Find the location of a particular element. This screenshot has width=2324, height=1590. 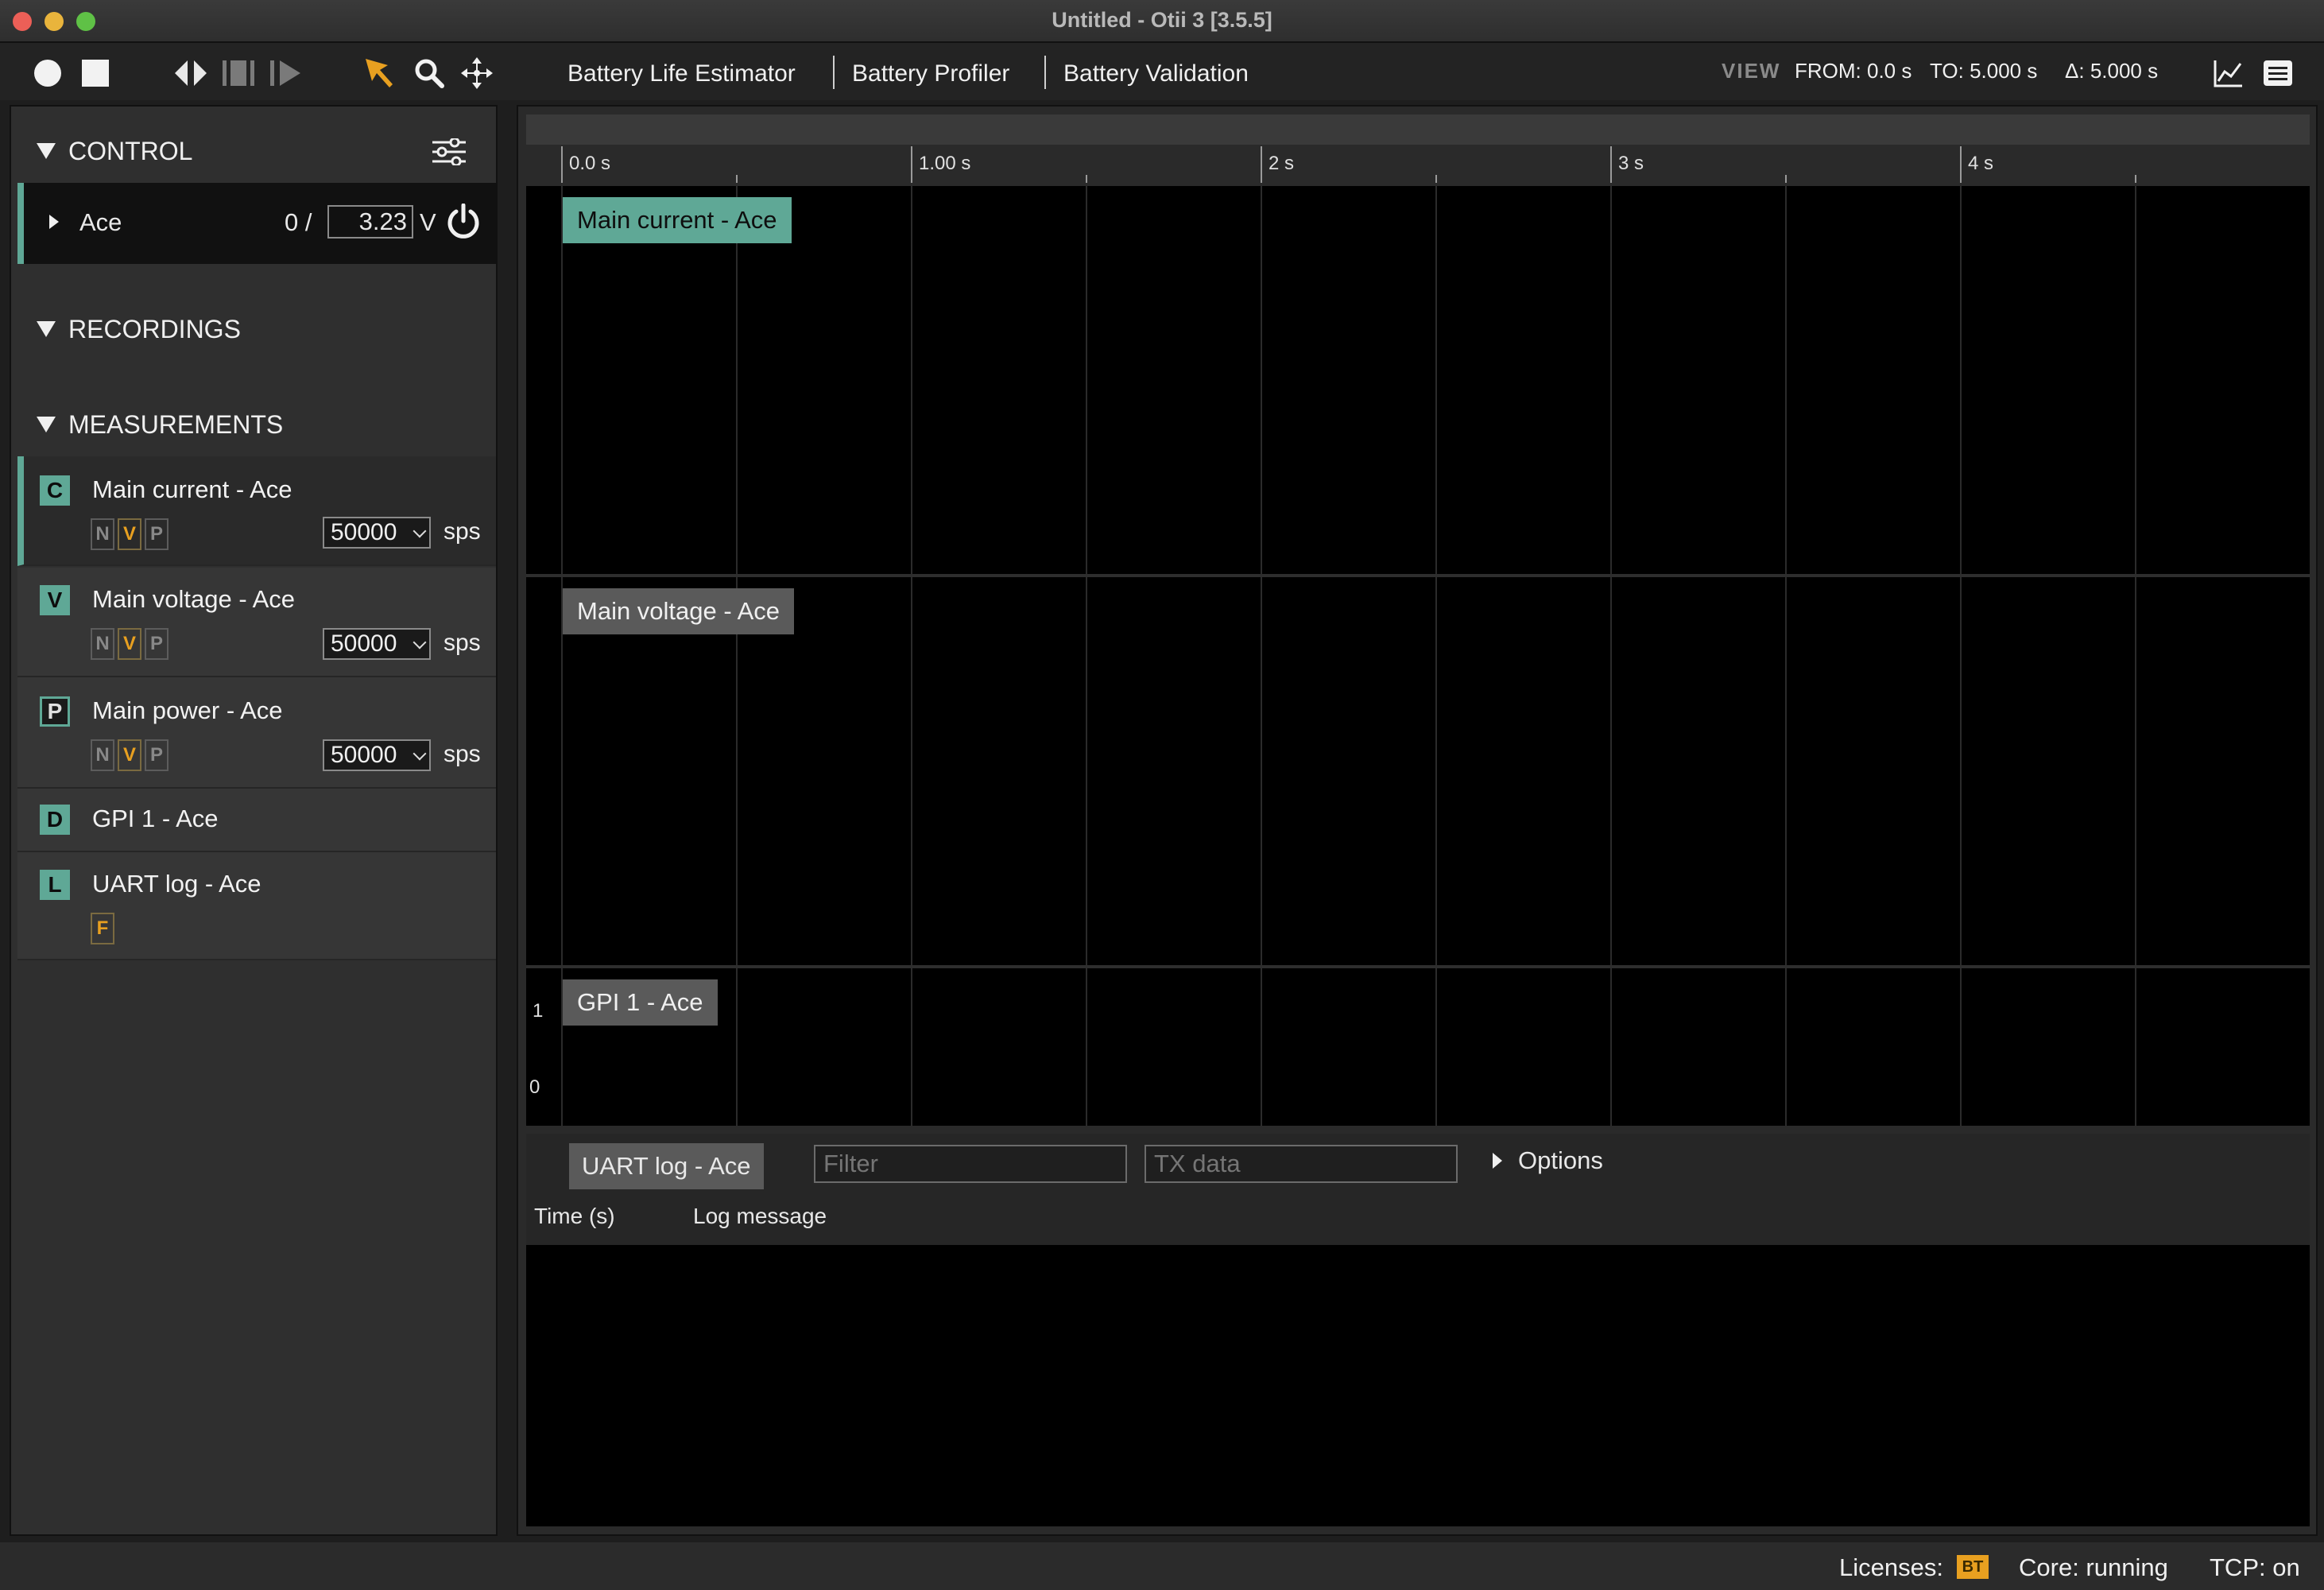

gpi-low-label: 0 is located at coordinates (534, 1087).